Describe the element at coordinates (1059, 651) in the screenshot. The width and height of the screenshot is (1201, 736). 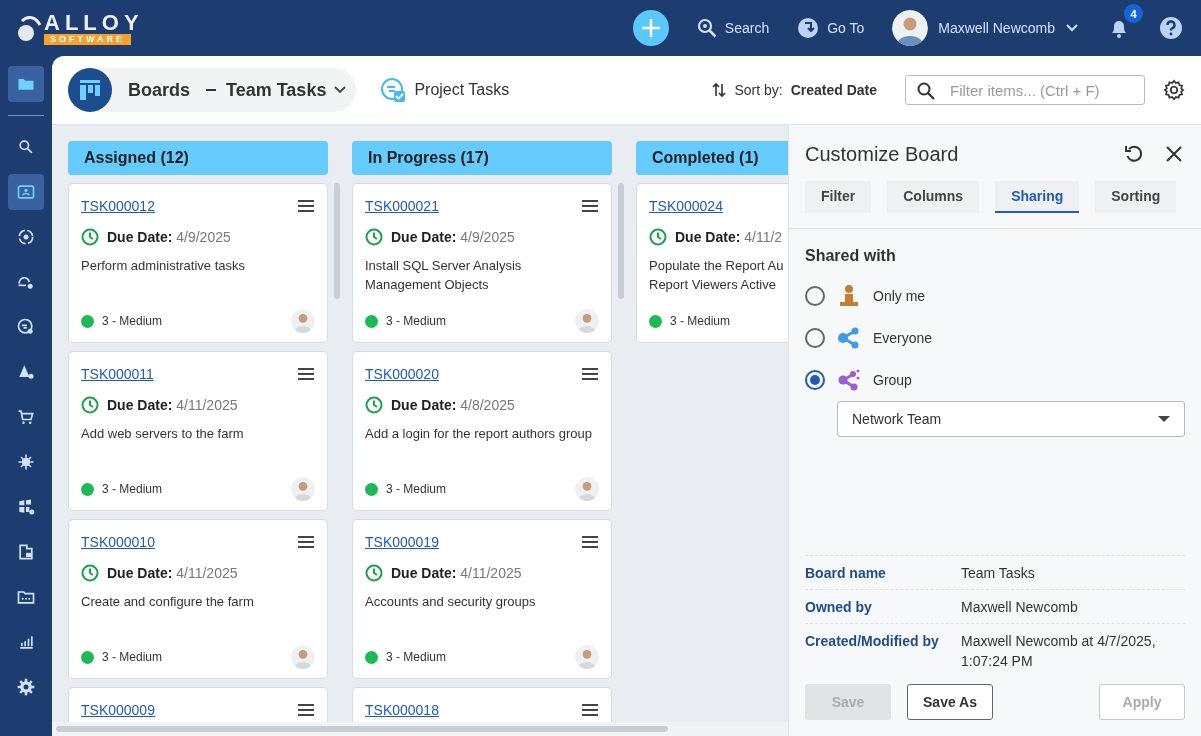
I see `info-value: Maxwell Newcomb at 4/7/2025, 1:07:24 PM` at that location.